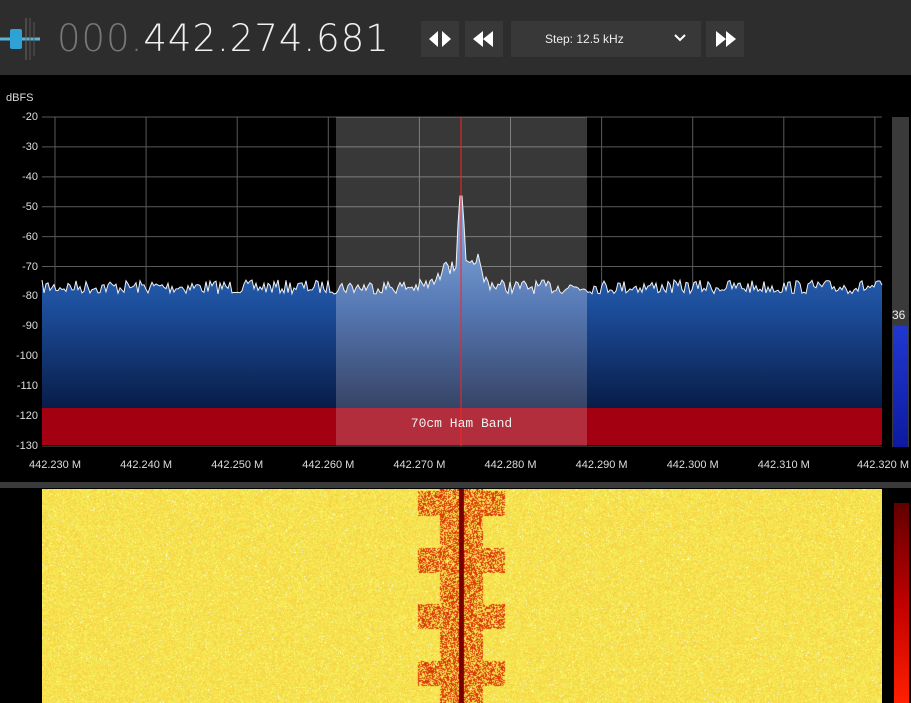 The image size is (911, 703). Describe the element at coordinates (455, 485) in the screenshot. I see `panel-divider` at that location.